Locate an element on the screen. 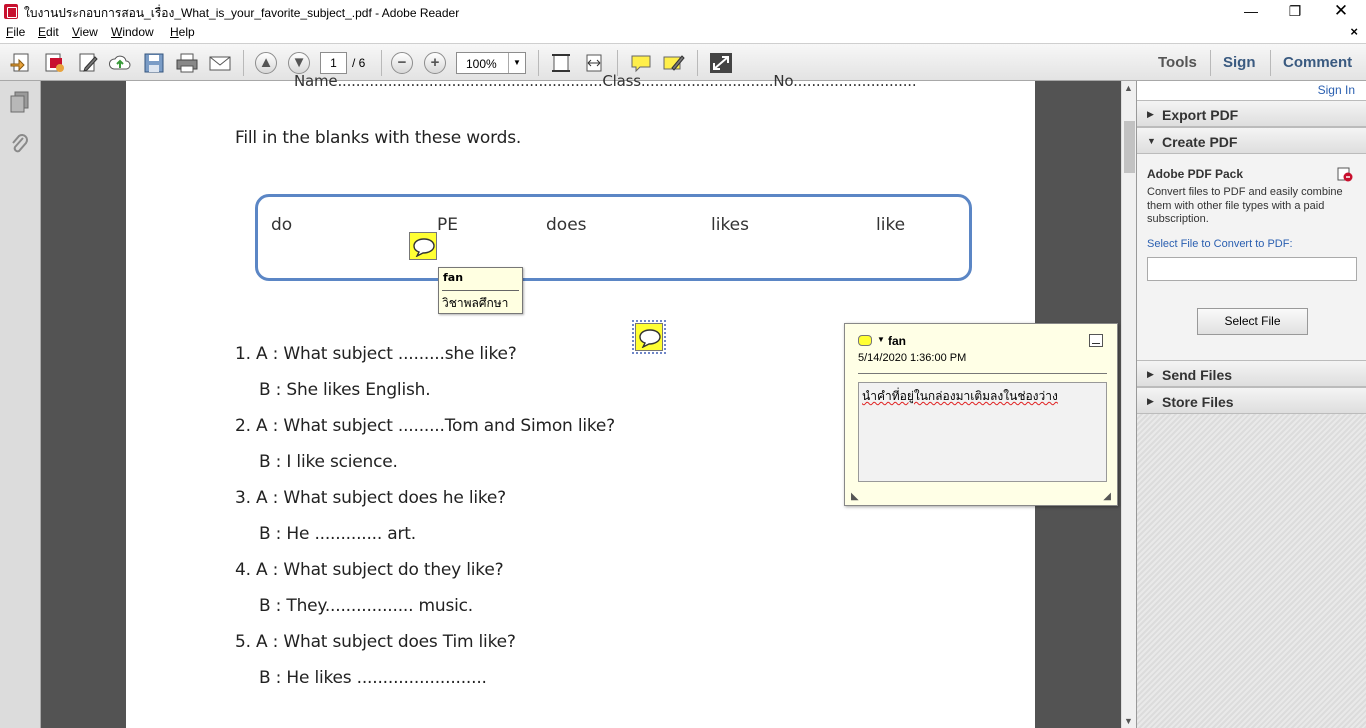  attachments-paperclip-icon is located at coordinates (20, 145).